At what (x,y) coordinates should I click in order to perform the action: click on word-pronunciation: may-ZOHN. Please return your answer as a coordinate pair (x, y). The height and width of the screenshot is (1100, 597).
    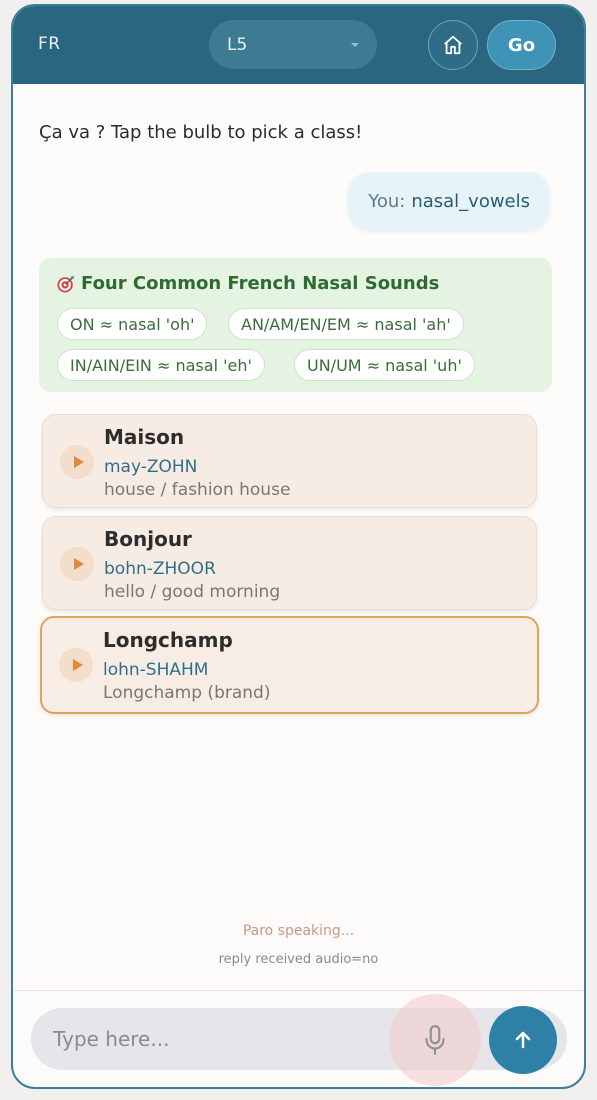
    Looking at the image, I should click on (151, 467).